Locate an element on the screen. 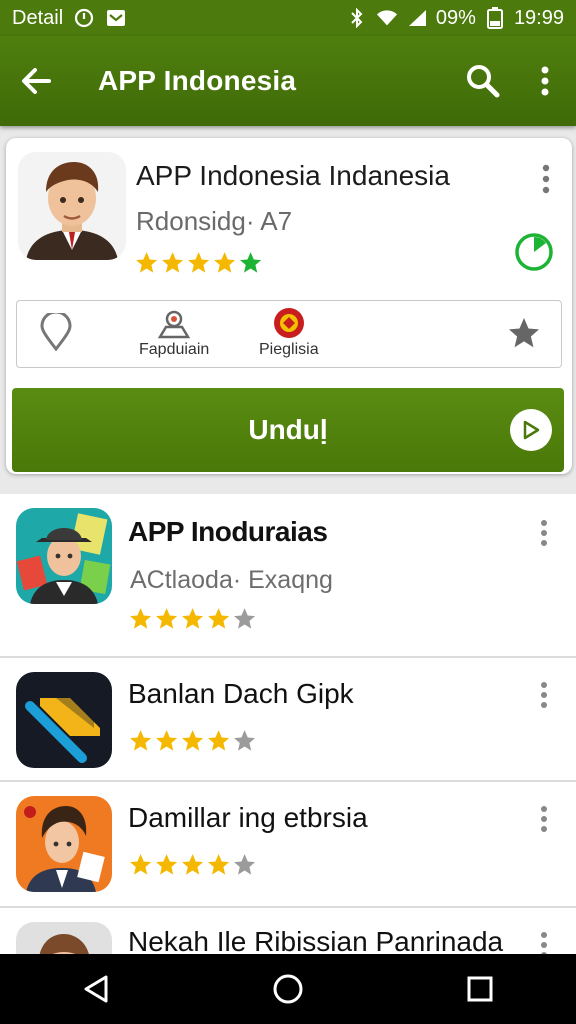 This screenshot has height=1024, width=576. download-button: Unduḷ is located at coordinates (288, 430).